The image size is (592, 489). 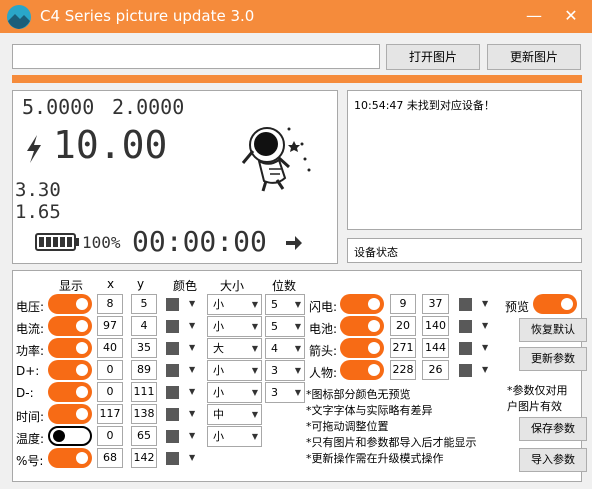 What do you see at coordinates (110, 304) in the screenshot?
I see `voltage-x-input: 8` at bounding box center [110, 304].